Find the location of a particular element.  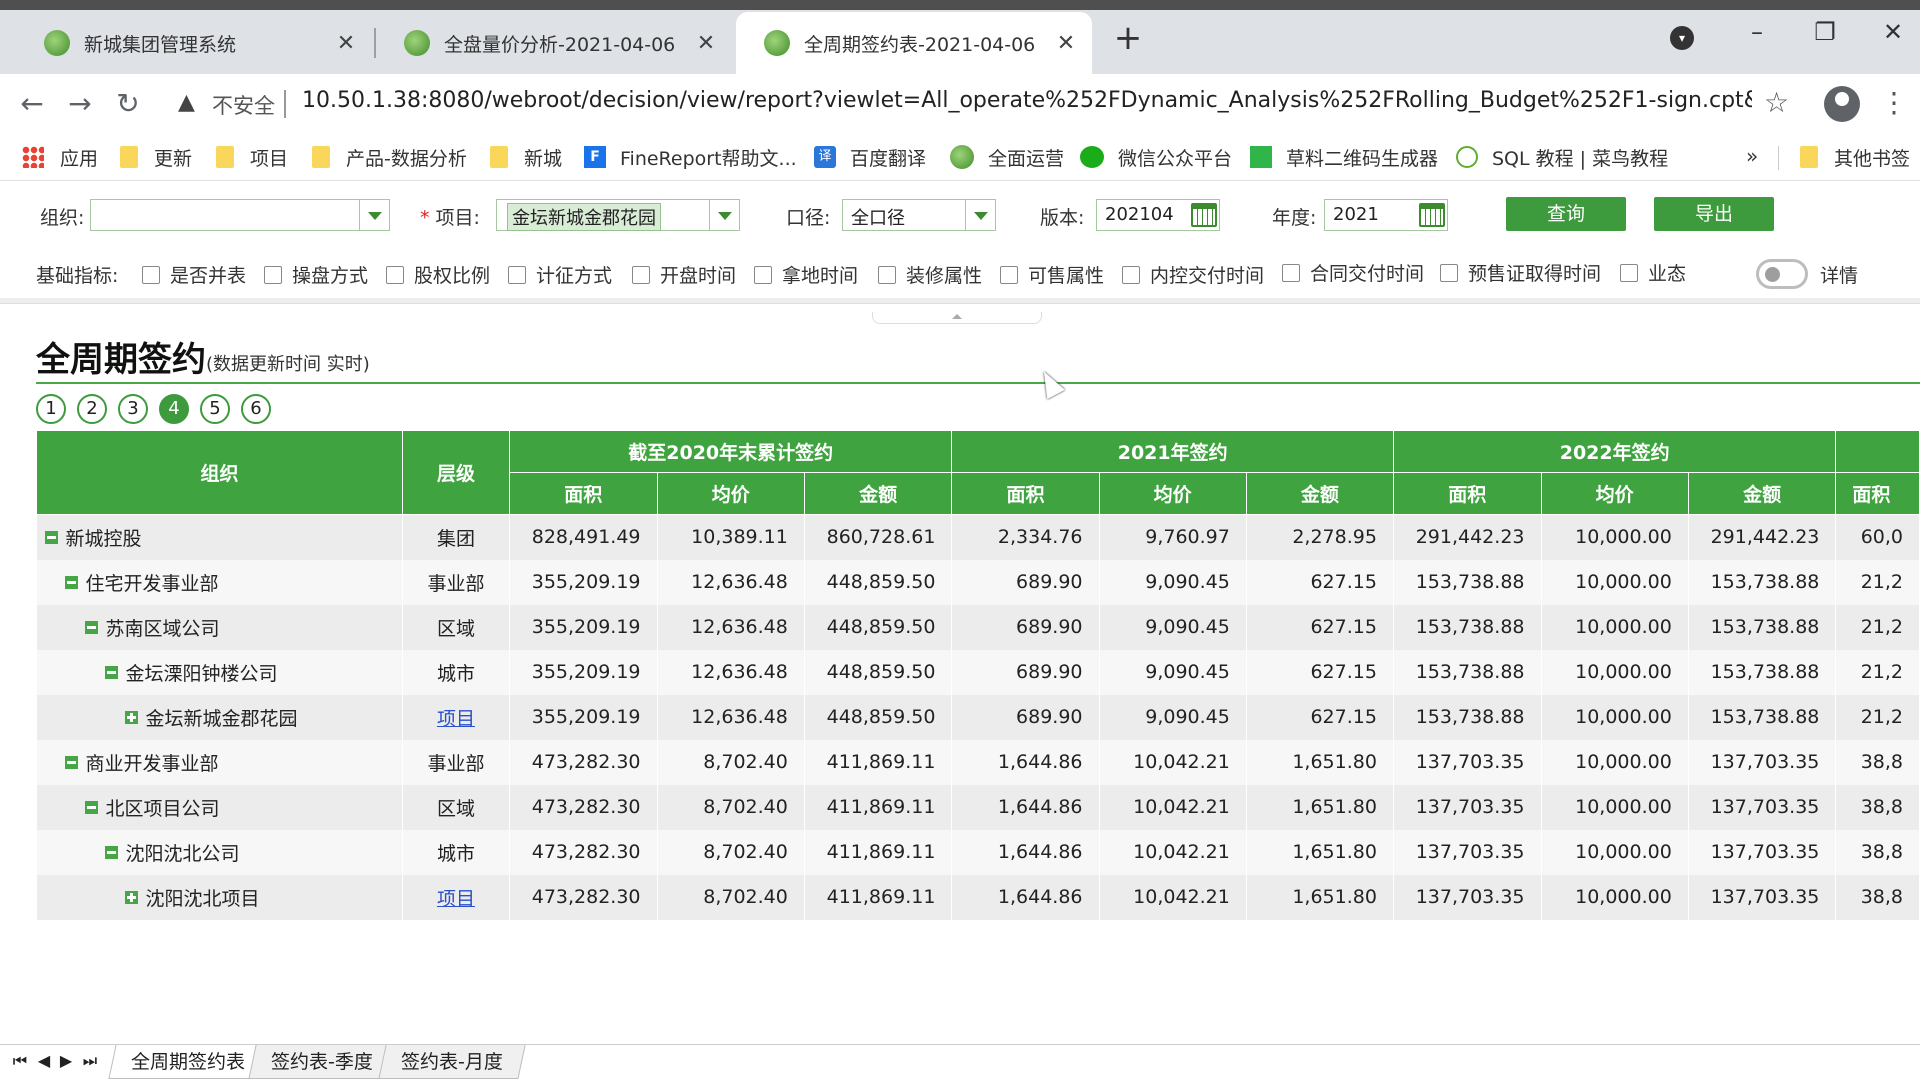

project-select: 金坛新城金郡花园 is located at coordinates (618, 215).